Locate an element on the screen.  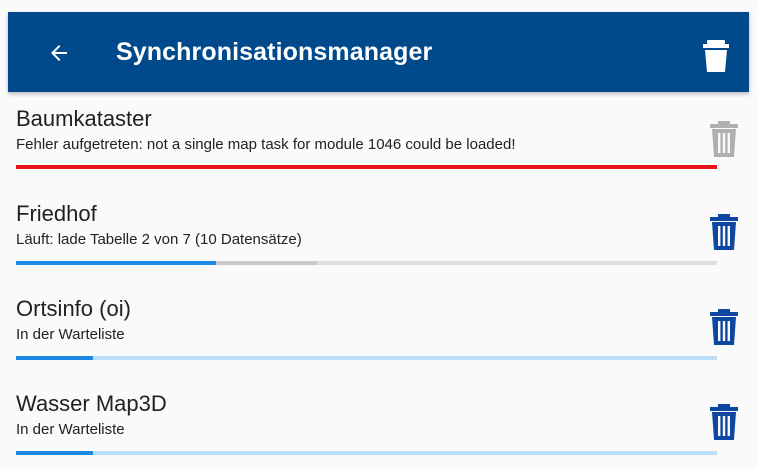
job-name: Wasser Map3D is located at coordinates (91, 403).